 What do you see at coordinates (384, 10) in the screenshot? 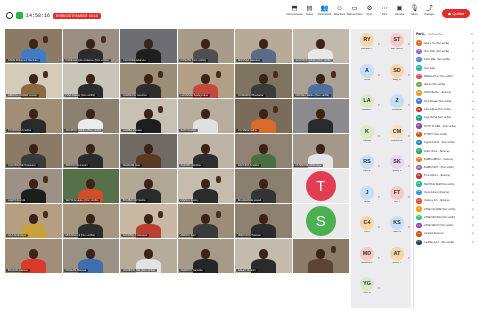
I see `toolbar-button-more: ⋯ Plus` at bounding box center [384, 10].